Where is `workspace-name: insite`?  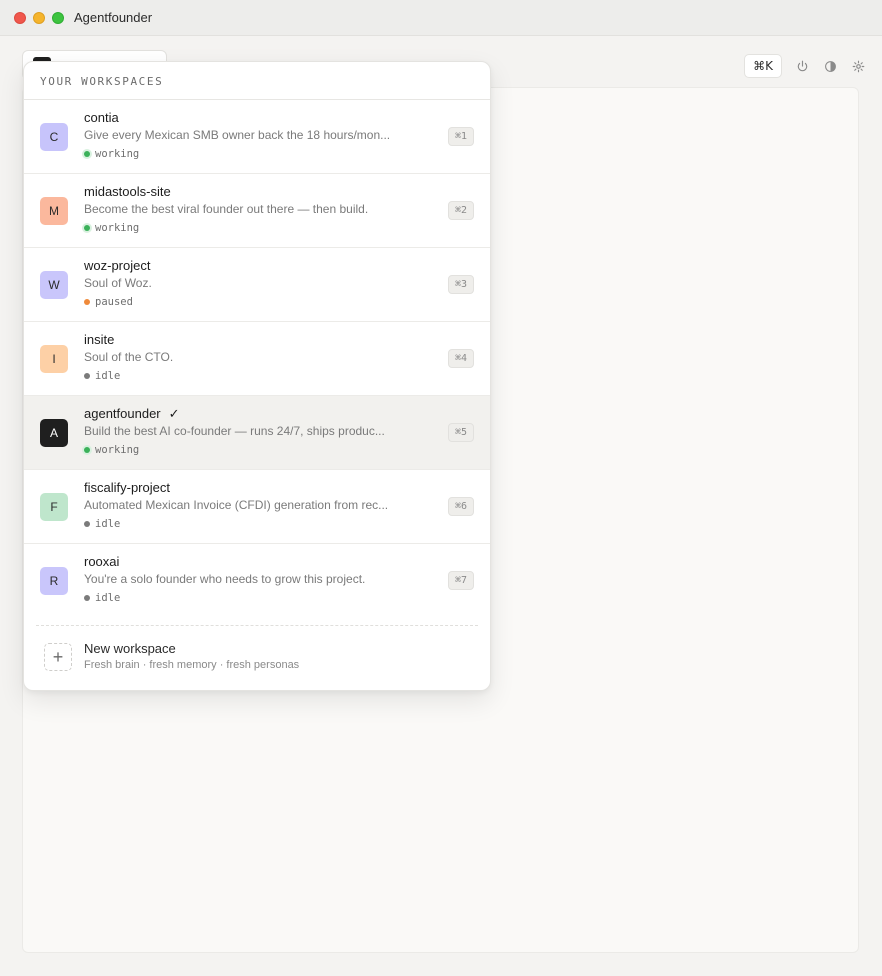 workspace-name: insite is located at coordinates (99, 339).